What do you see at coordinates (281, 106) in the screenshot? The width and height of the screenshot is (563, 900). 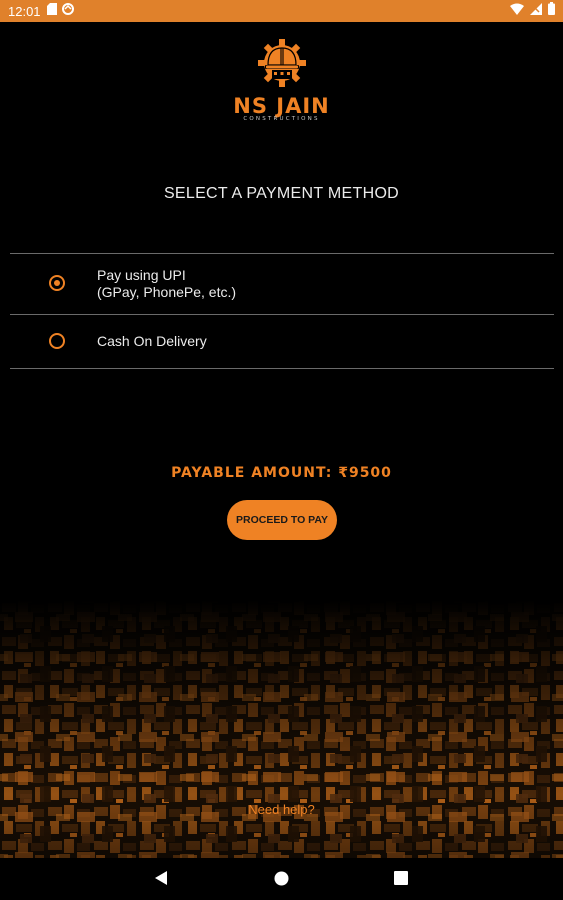 I see `brand-name: NS JAIN` at bounding box center [281, 106].